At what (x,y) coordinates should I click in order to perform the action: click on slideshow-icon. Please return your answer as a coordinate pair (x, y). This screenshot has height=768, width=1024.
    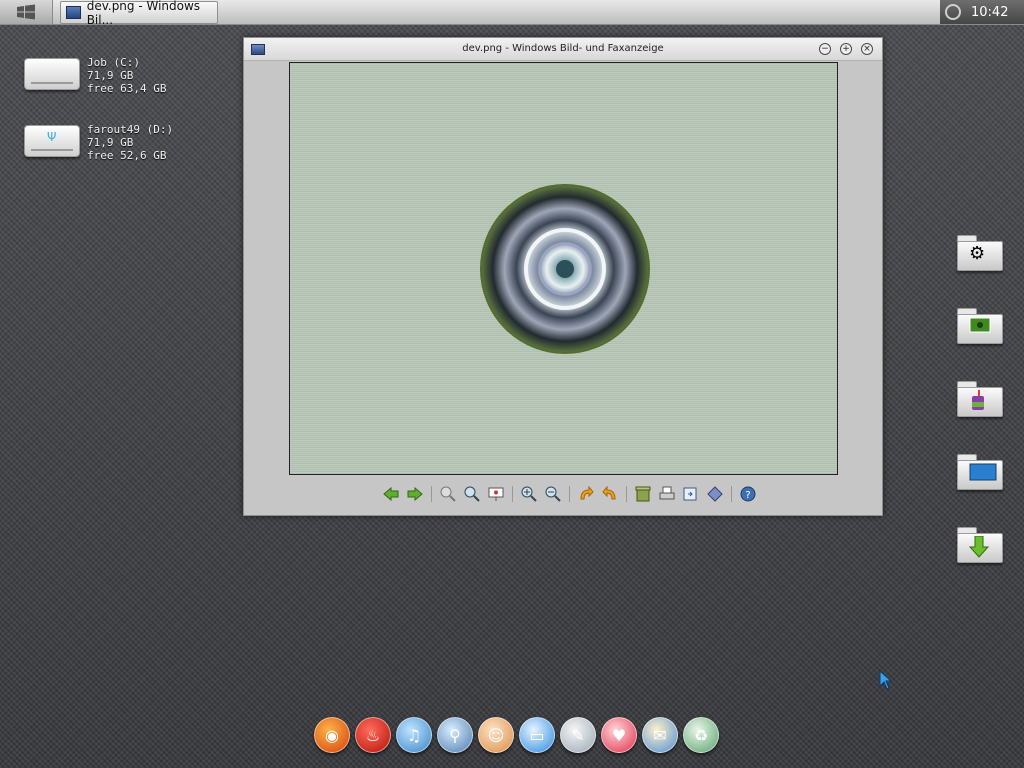
    Looking at the image, I should click on (496, 494).